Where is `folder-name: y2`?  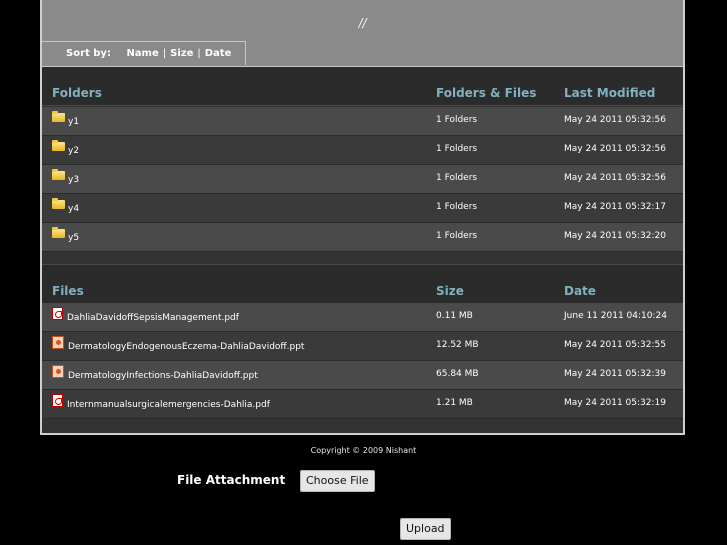
folder-name: y2 is located at coordinates (74, 151).